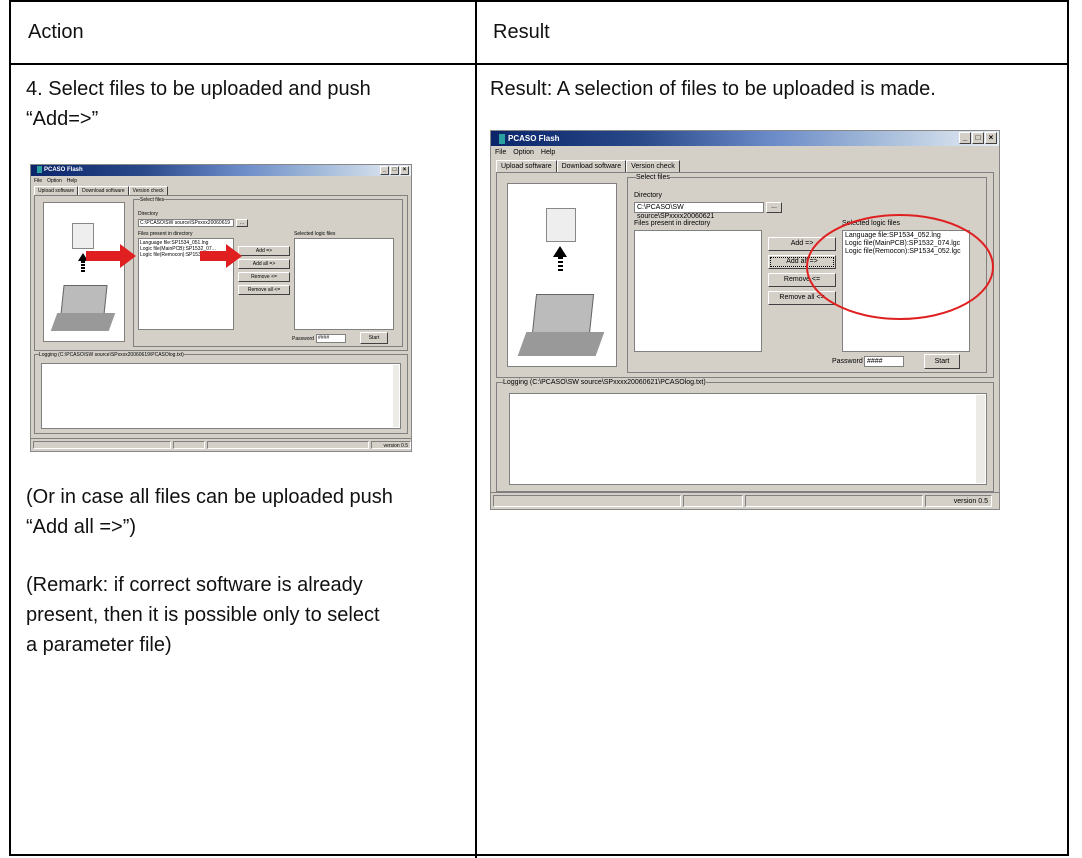 This screenshot has width=1082, height=858. I want to click on red-ellipse-highlight, so click(900, 267).